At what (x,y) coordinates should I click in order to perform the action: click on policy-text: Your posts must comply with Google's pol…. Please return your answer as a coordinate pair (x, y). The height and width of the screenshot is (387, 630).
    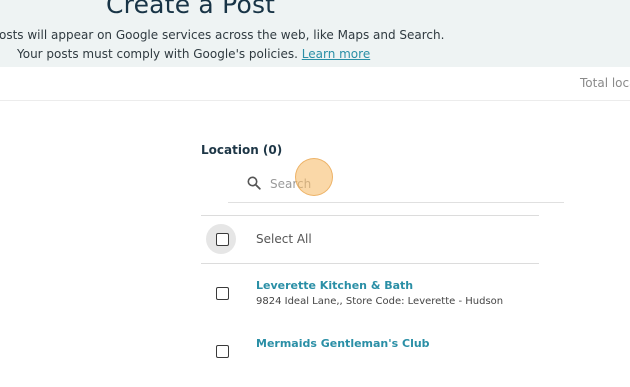
    Looking at the image, I should click on (159, 54).